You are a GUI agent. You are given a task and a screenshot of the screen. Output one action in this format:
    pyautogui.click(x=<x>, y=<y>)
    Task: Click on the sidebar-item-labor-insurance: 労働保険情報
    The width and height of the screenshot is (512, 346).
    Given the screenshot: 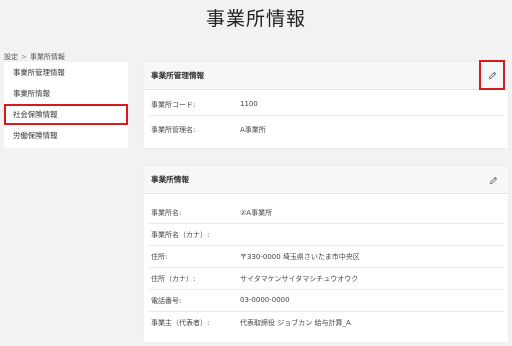 What is the action you would take?
    pyautogui.click(x=66, y=135)
    